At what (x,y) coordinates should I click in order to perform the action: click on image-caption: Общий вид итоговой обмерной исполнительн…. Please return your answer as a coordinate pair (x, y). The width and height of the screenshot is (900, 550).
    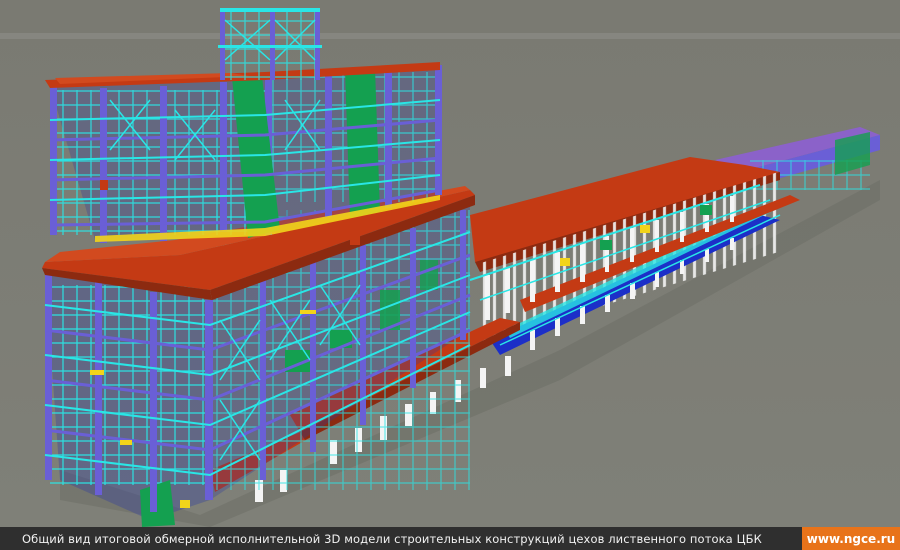
    Looking at the image, I should click on (392, 538).